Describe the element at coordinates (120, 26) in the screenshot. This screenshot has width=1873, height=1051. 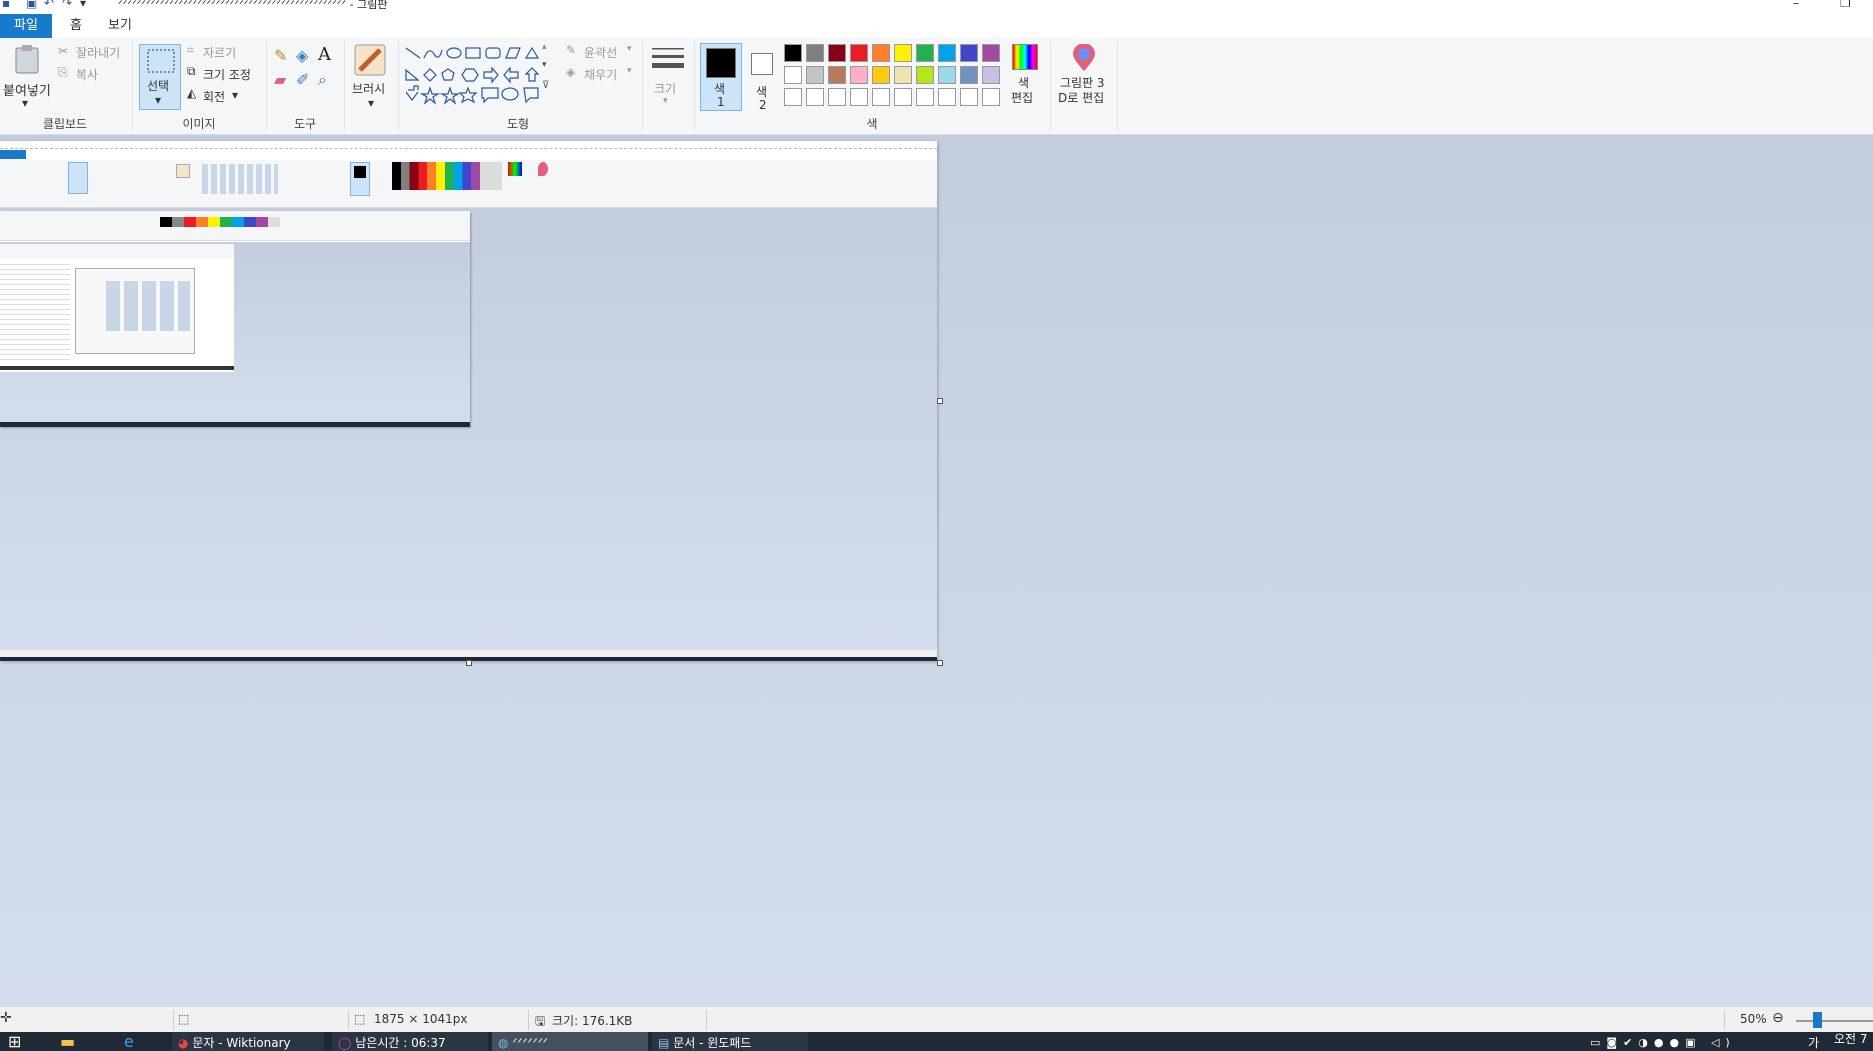
I see `tab-view: 보기` at that location.